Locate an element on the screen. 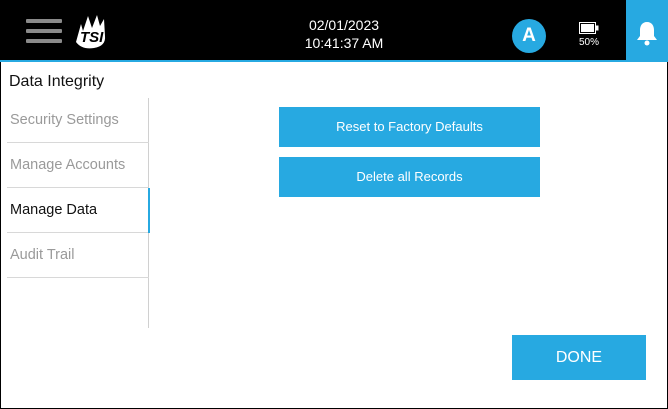 Image resolution: width=668 pixels, height=409 pixels. sidebar-item-audit-trail: Audit Trail is located at coordinates (78, 255).